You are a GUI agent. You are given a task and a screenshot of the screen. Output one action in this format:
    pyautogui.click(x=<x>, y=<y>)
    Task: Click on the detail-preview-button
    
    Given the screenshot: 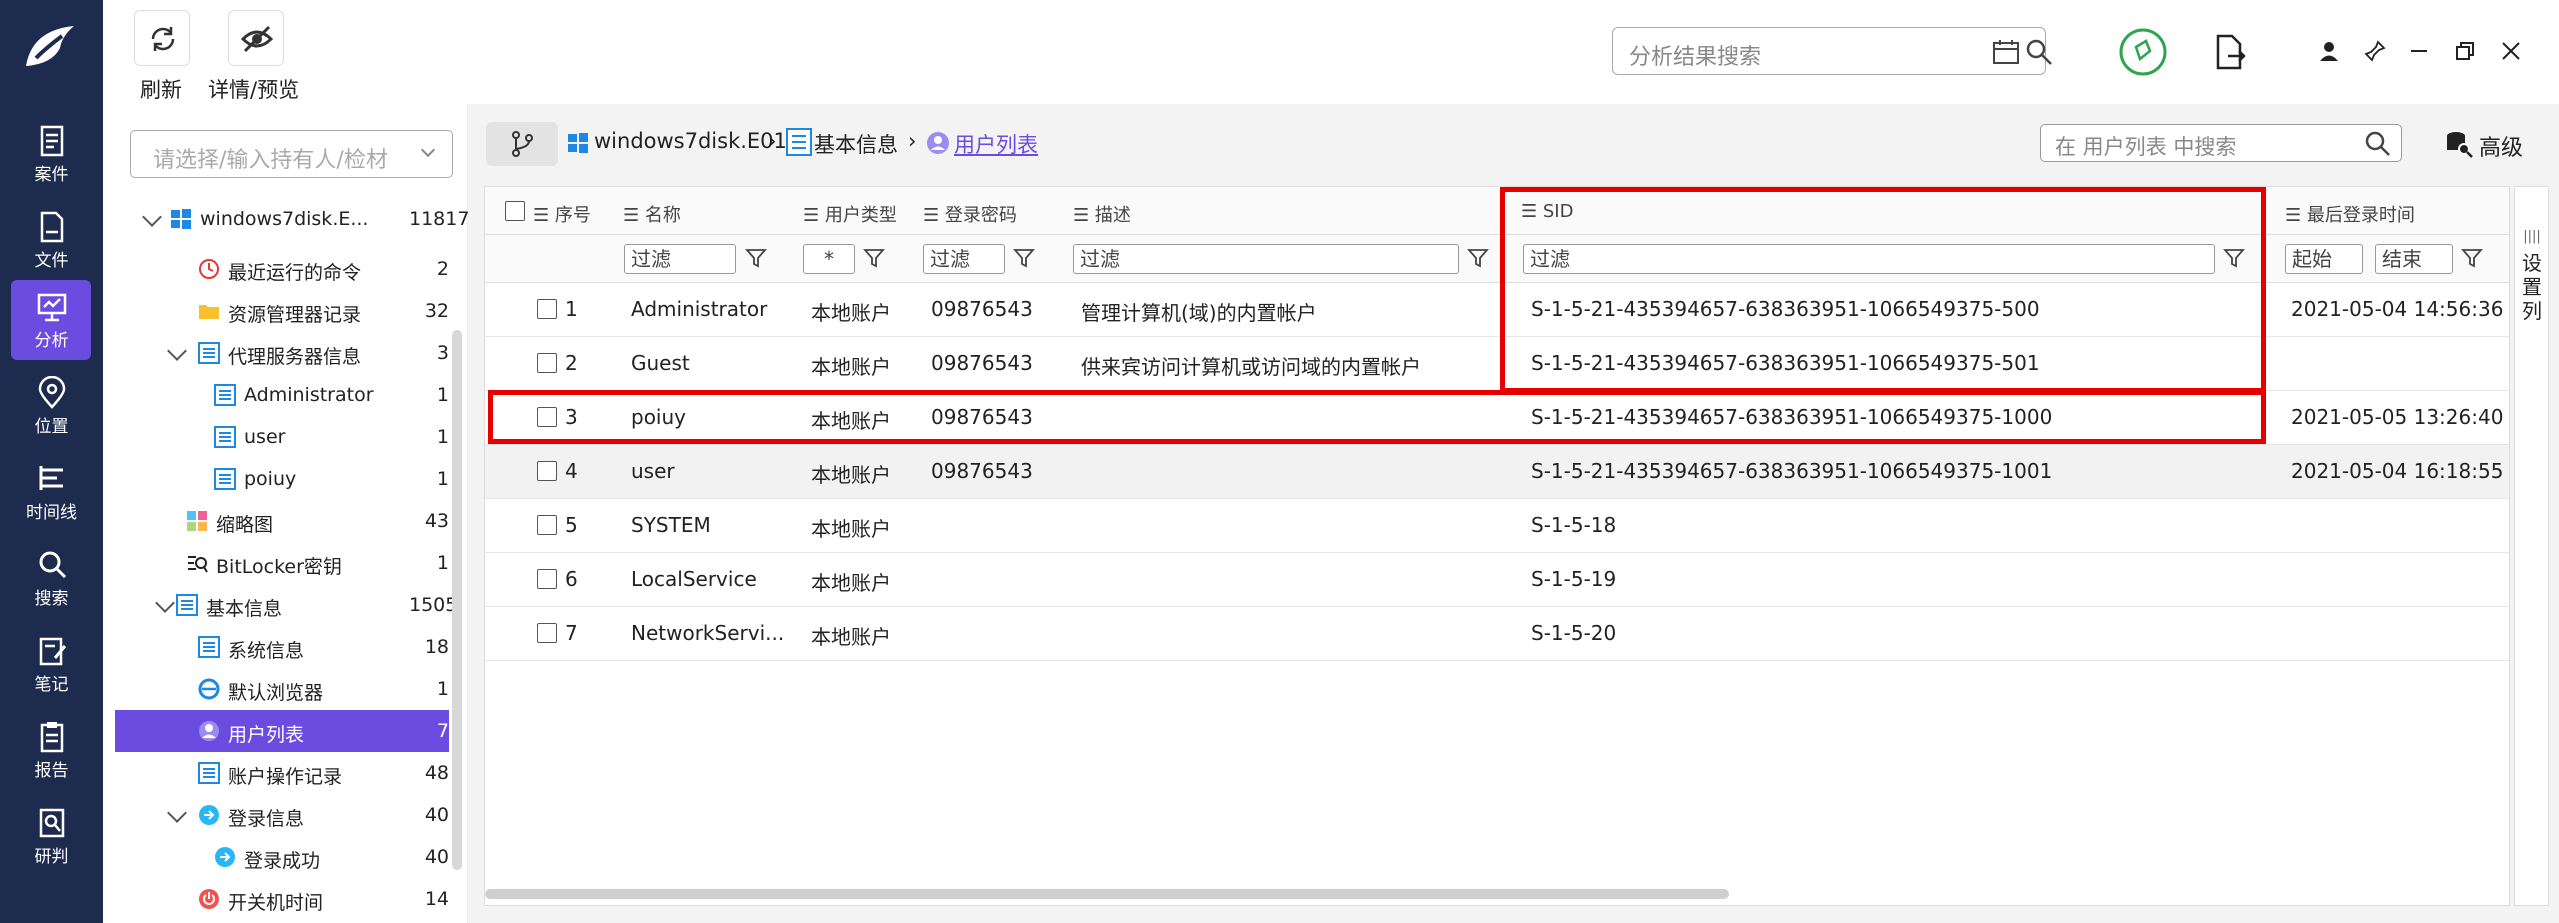 What is the action you would take?
    pyautogui.click(x=256, y=38)
    